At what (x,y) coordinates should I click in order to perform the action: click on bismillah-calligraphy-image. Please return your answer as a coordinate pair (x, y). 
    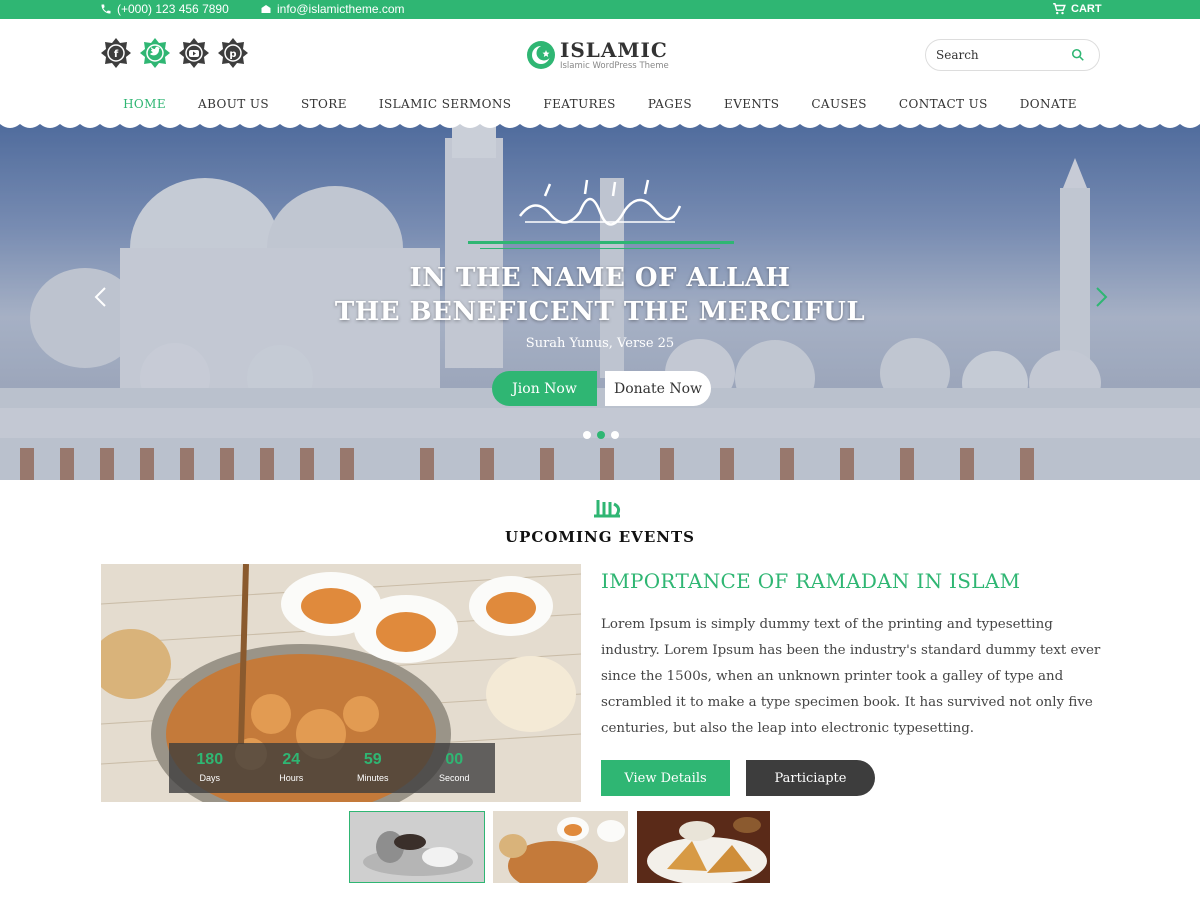
    Looking at the image, I should click on (600, 202).